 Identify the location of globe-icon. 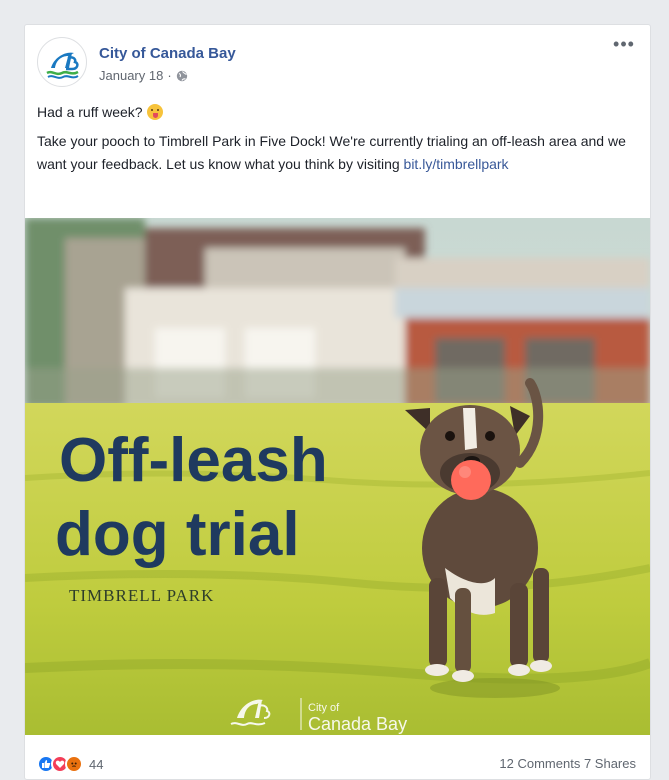
(182, 76).